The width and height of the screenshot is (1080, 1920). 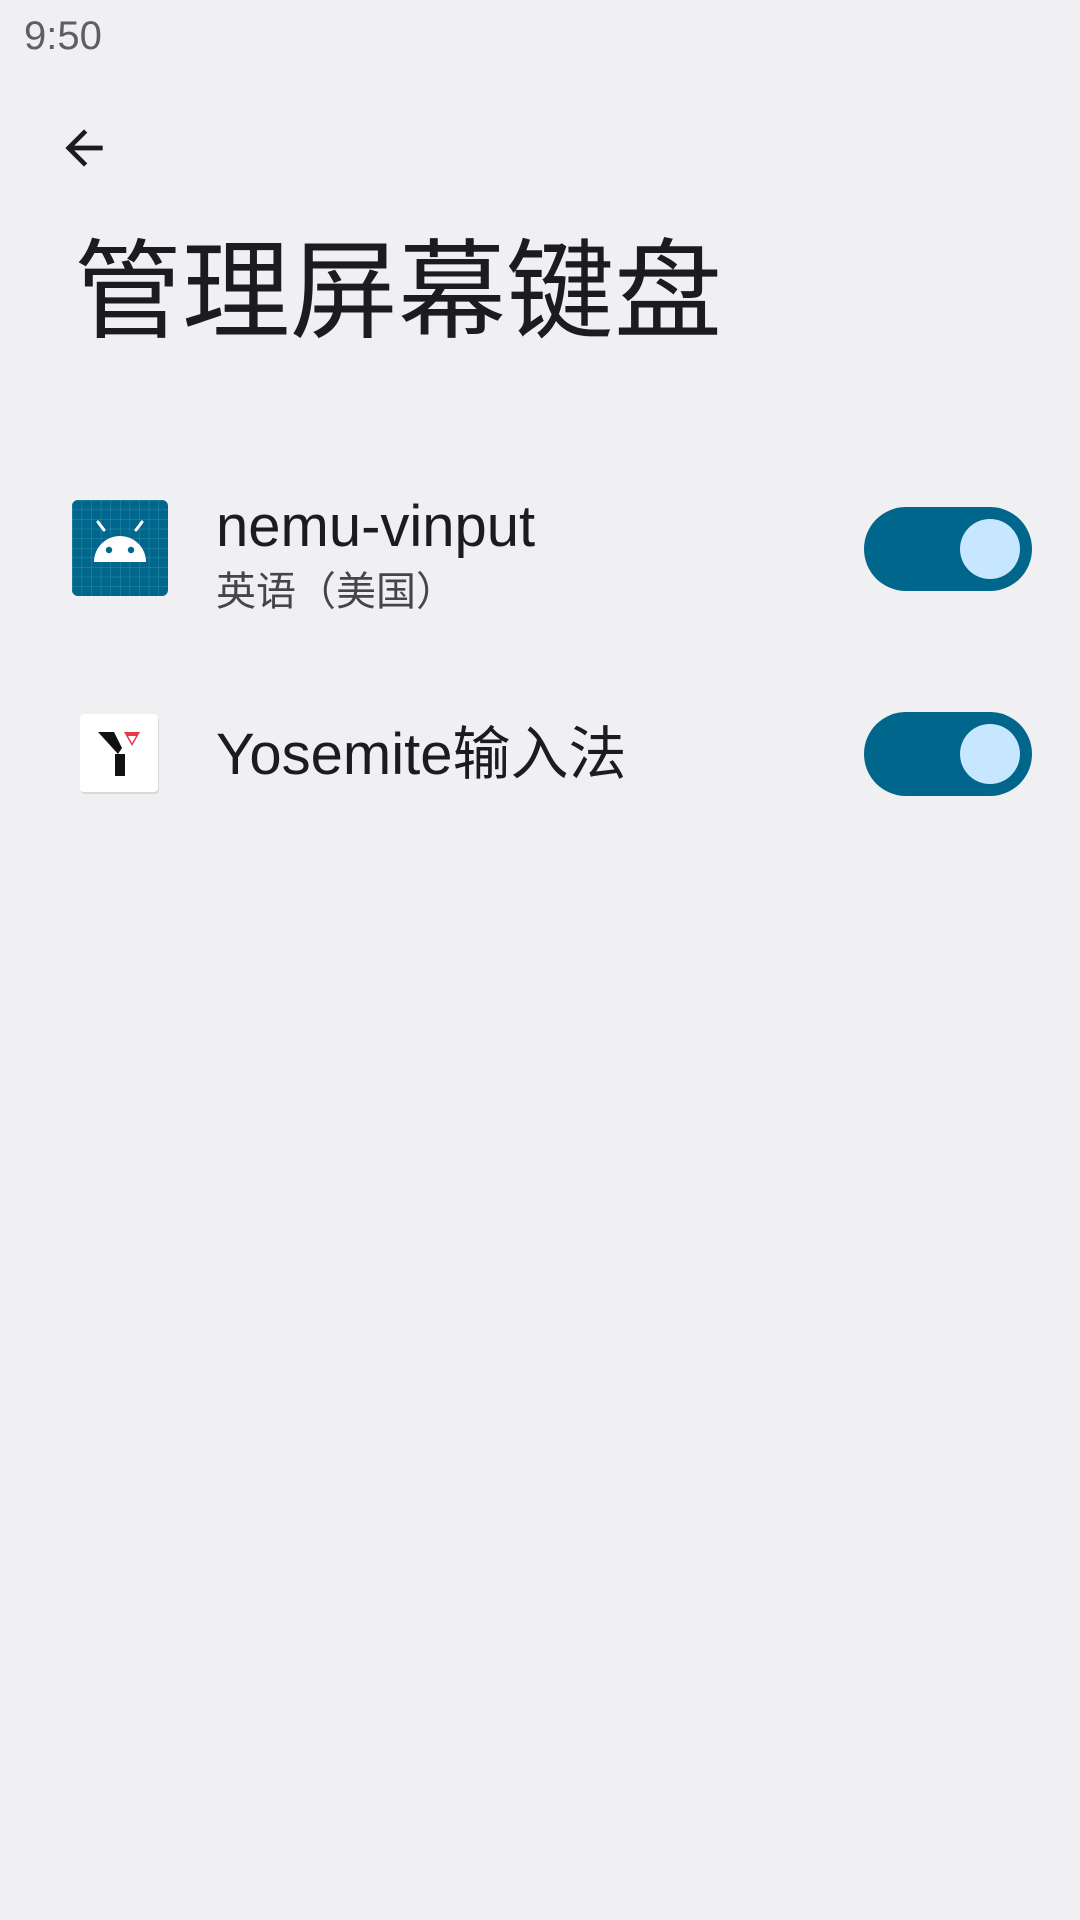 I want to click on page-title: 管理屏幕键盘, so click(x=398, y=292).